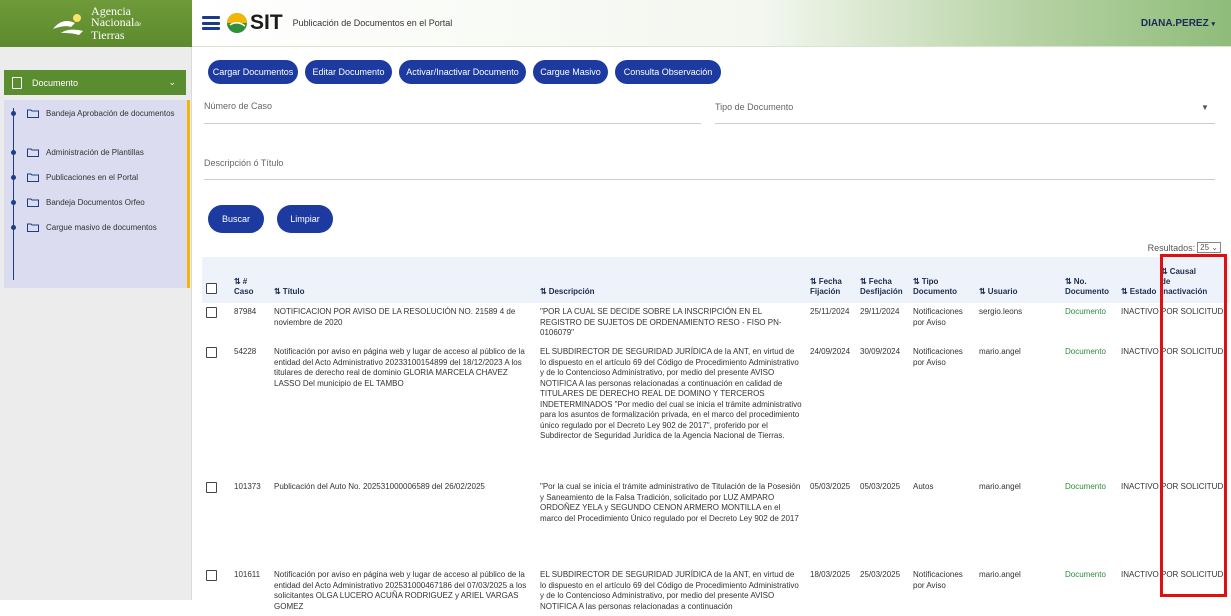 The height and width of the screenshot is (616, 1231). I want to click on sidebar-item-cargue-masivo: Cargue masivo de documentos, so click(94, 229).